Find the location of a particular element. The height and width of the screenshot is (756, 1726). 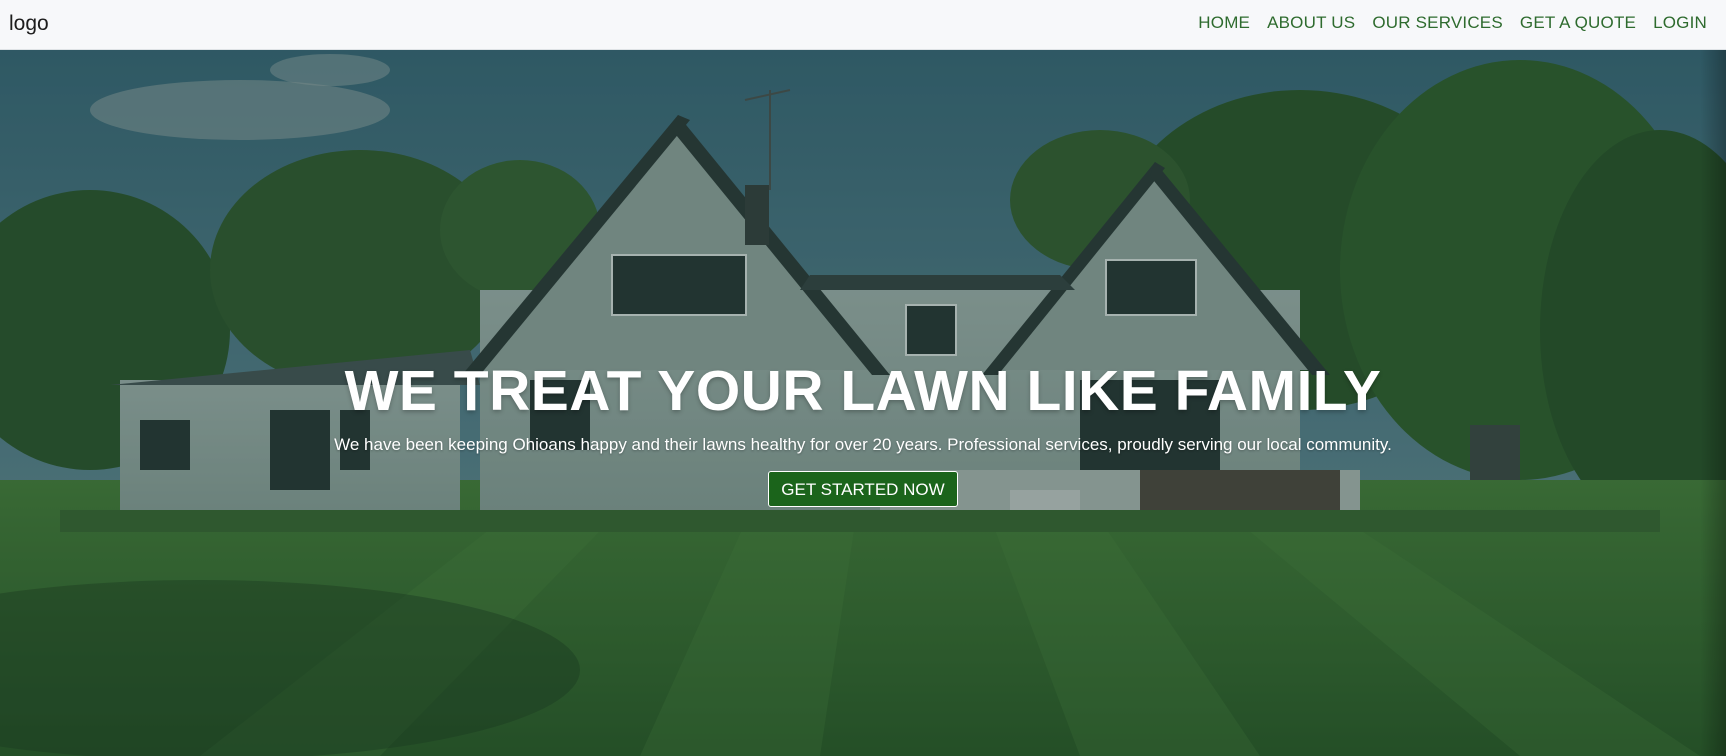

hero-title: WE TREAT YOUR LAWN LIKE FAMILY is located at coordinates (863, 391).